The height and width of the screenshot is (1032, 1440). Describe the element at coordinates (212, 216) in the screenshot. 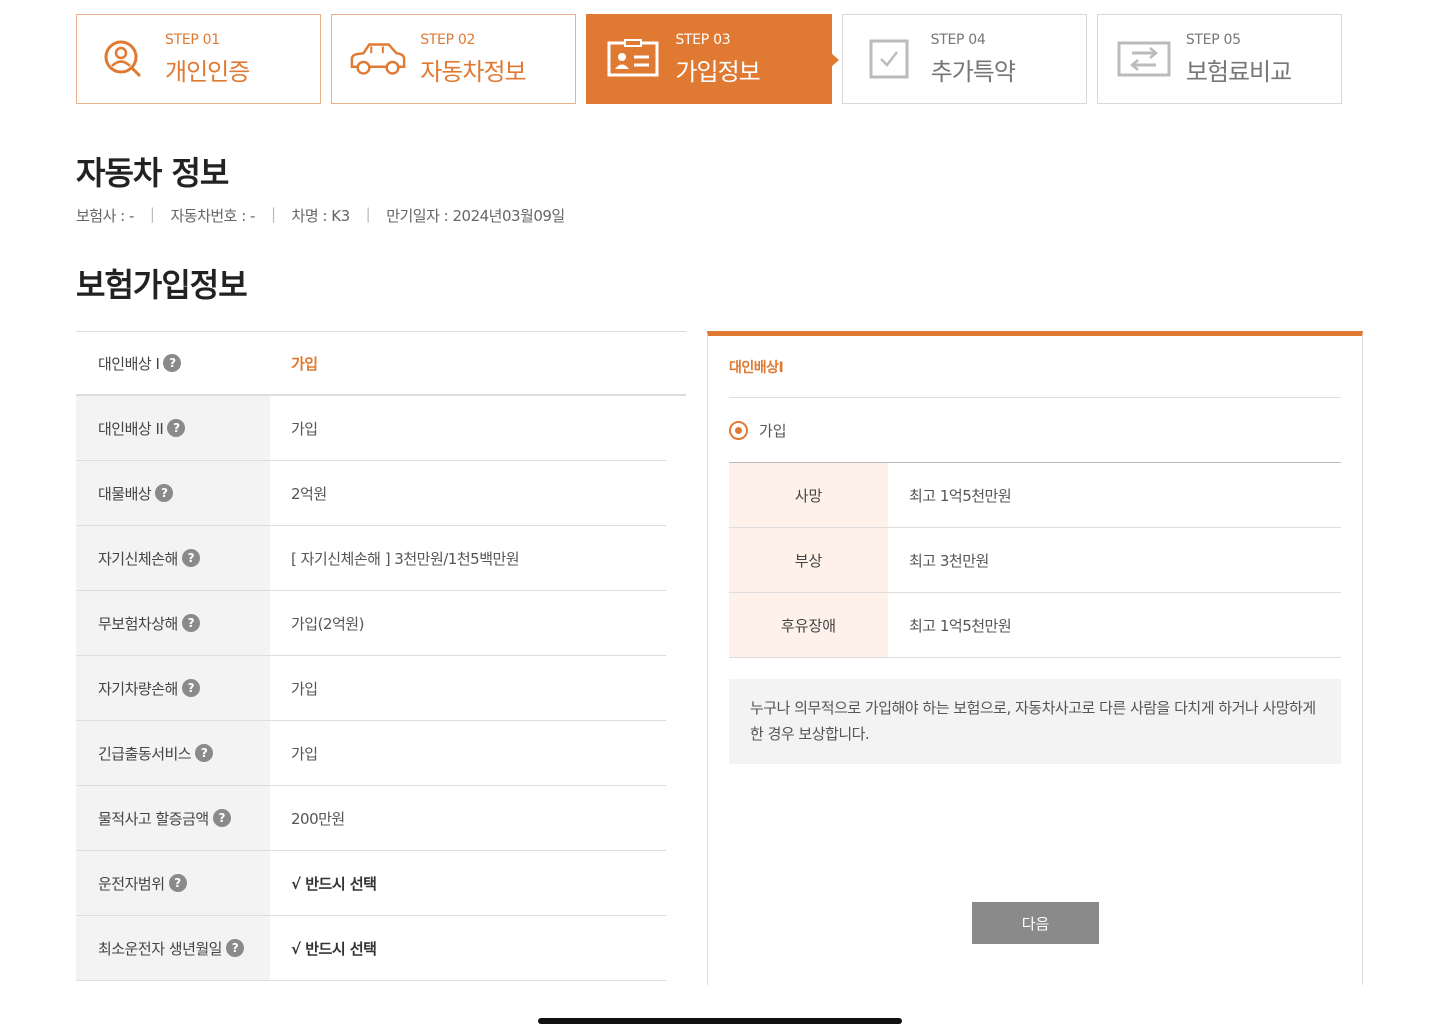

I see `plate-text: 자동차번호 : -` at that location.